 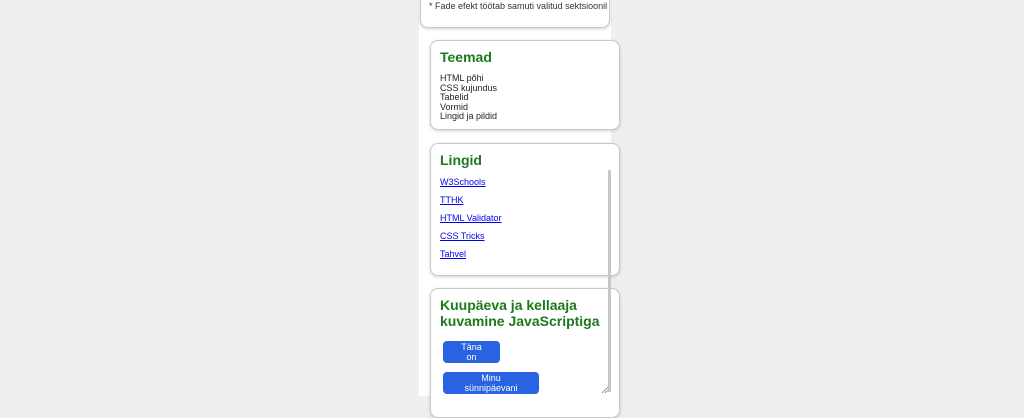 What do you see at coordinates (469, 116) in the screenshot?
I see `topic-item: Lingid ja pildid` at bounding box center [469, 116].